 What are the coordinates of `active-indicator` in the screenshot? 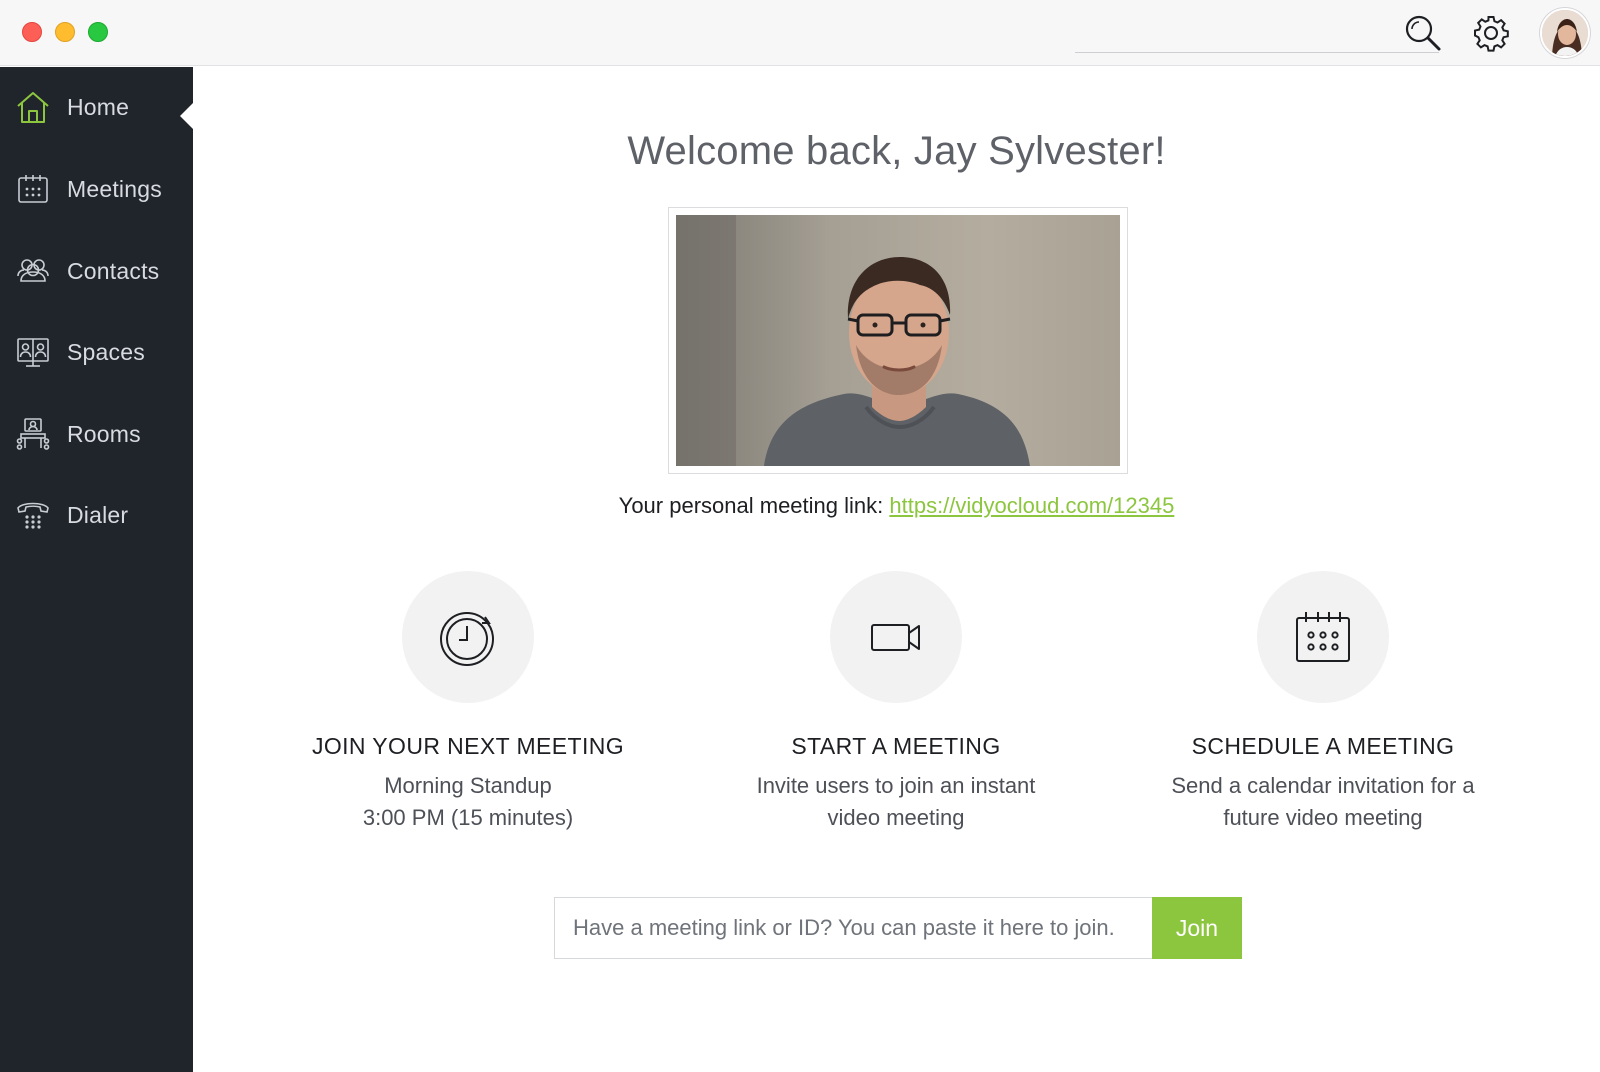 It's located at (187, 116).